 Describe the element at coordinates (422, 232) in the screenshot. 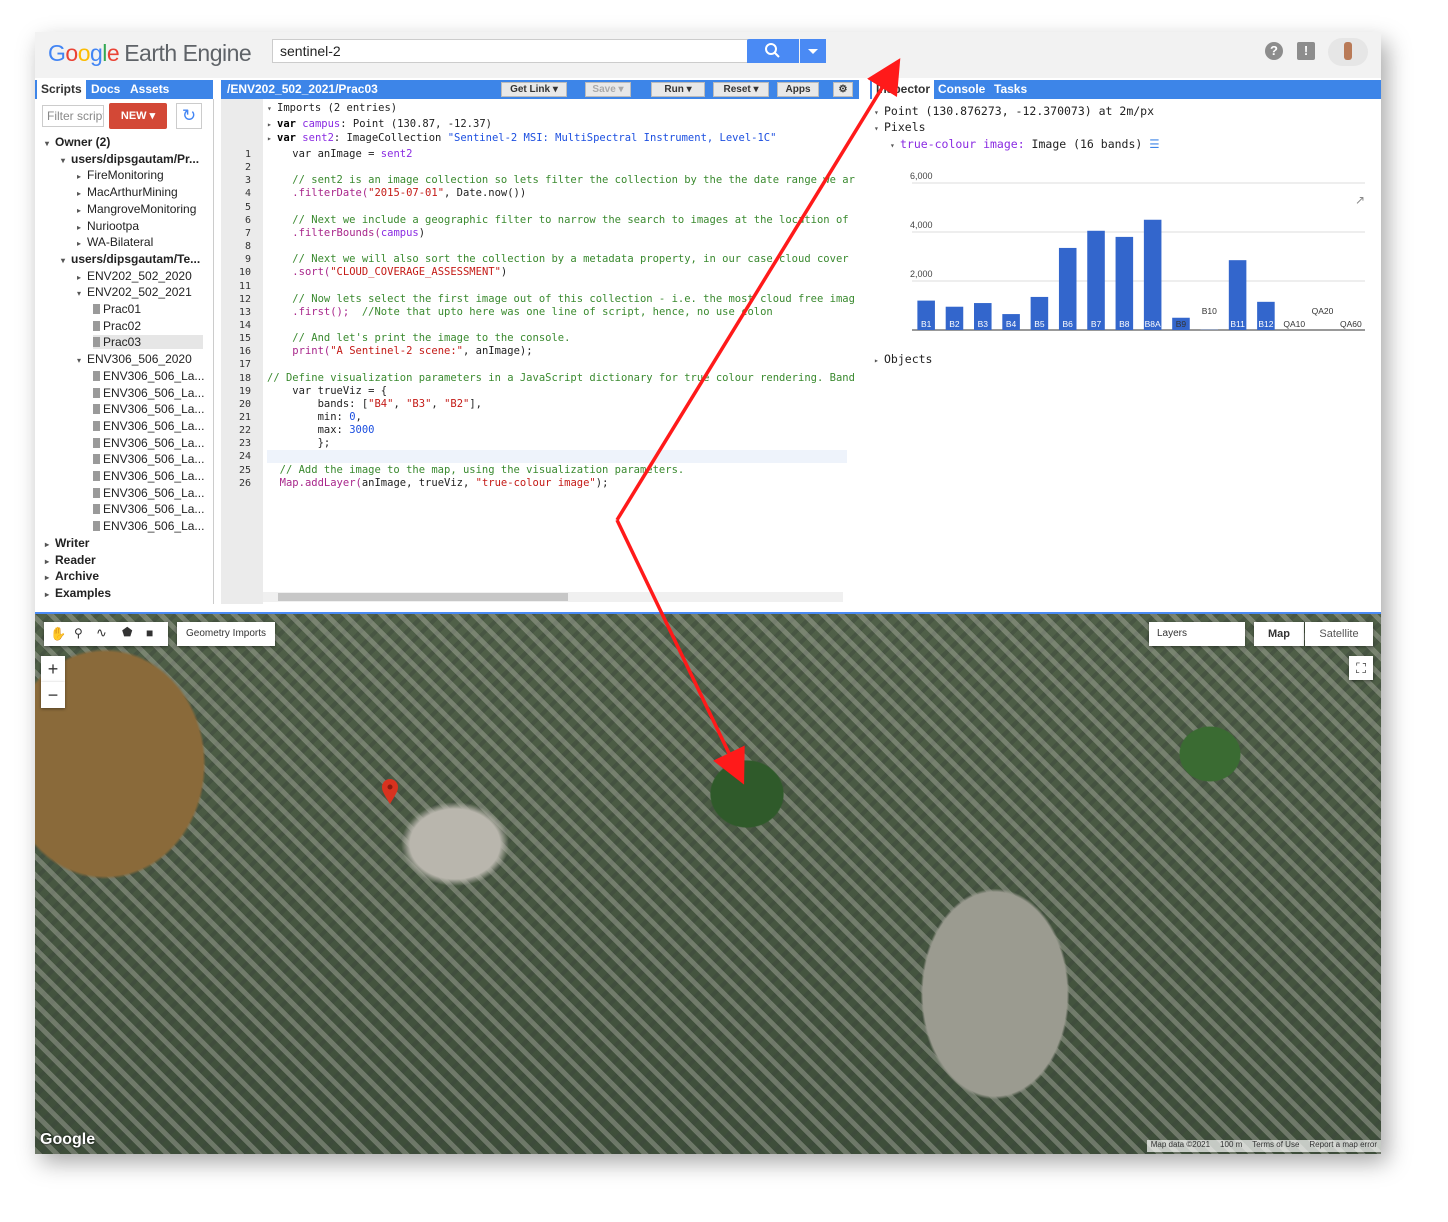

I see `code-token: )` at that location.